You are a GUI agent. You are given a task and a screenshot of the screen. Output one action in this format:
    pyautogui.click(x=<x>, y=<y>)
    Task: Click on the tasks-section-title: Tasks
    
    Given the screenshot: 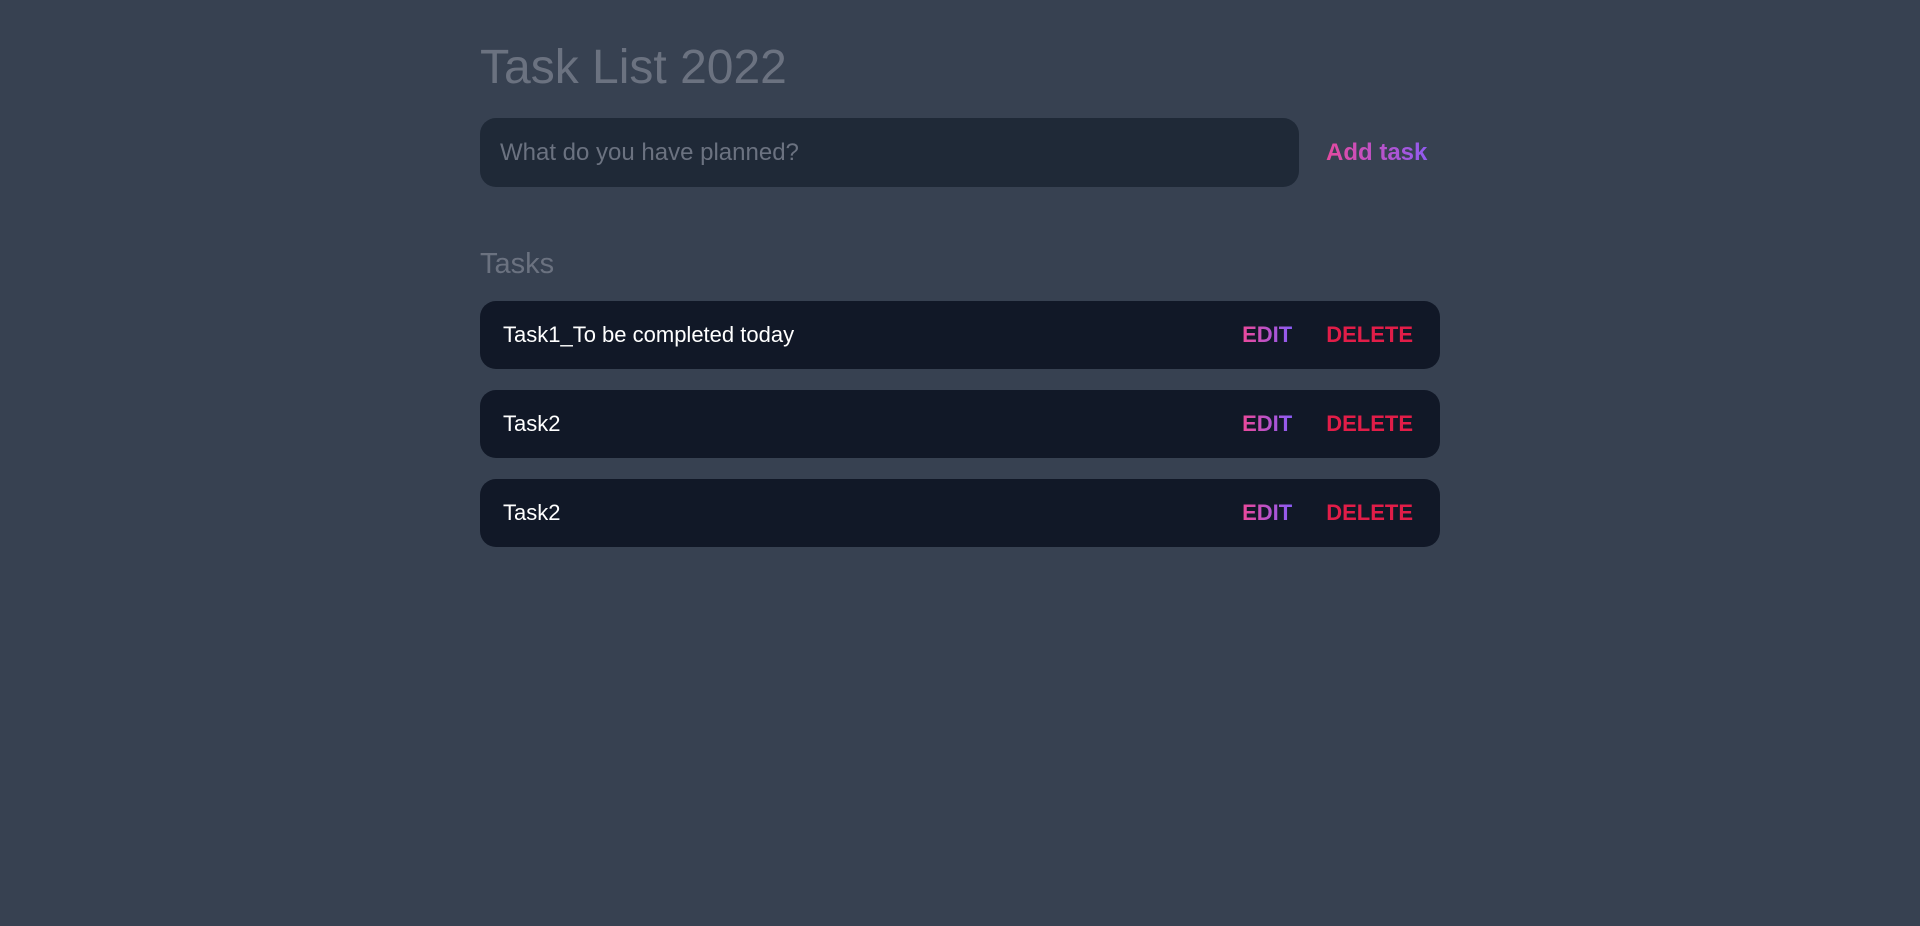 What is the action you would take?
    pyautogui.click(x=517, y=264)
    